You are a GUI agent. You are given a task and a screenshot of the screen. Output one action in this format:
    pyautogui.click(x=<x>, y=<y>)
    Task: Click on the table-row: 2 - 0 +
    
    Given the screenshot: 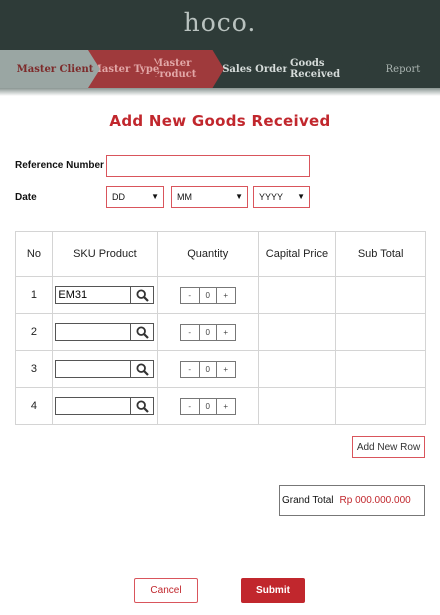 What is the action you would take?
    pyautogui.click(x=220, y=332)
    